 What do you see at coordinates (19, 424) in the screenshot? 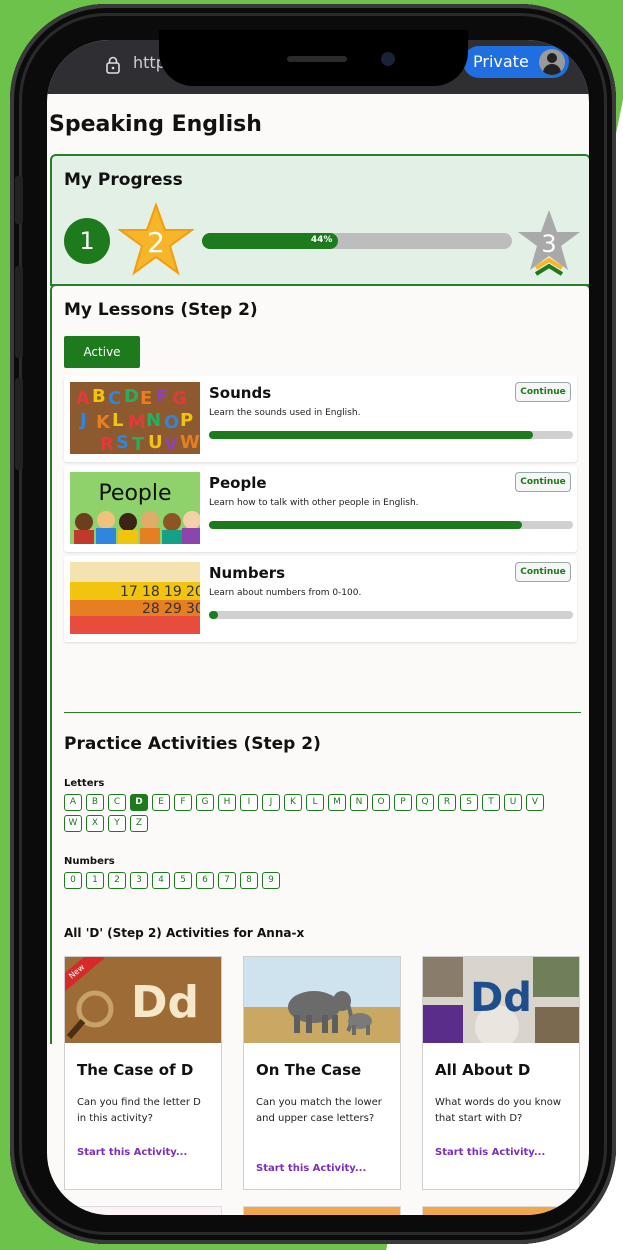
I see `volume-down-button` at bounding box center [19, 424].